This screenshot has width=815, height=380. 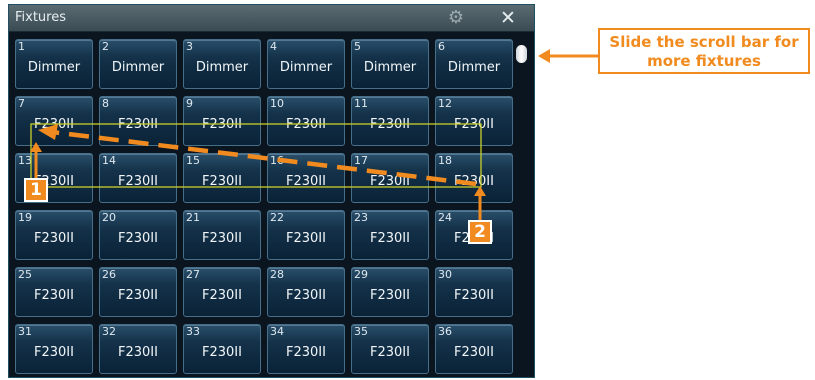 I want to click on step-badge-1: 1, so click(x=36, y=190).